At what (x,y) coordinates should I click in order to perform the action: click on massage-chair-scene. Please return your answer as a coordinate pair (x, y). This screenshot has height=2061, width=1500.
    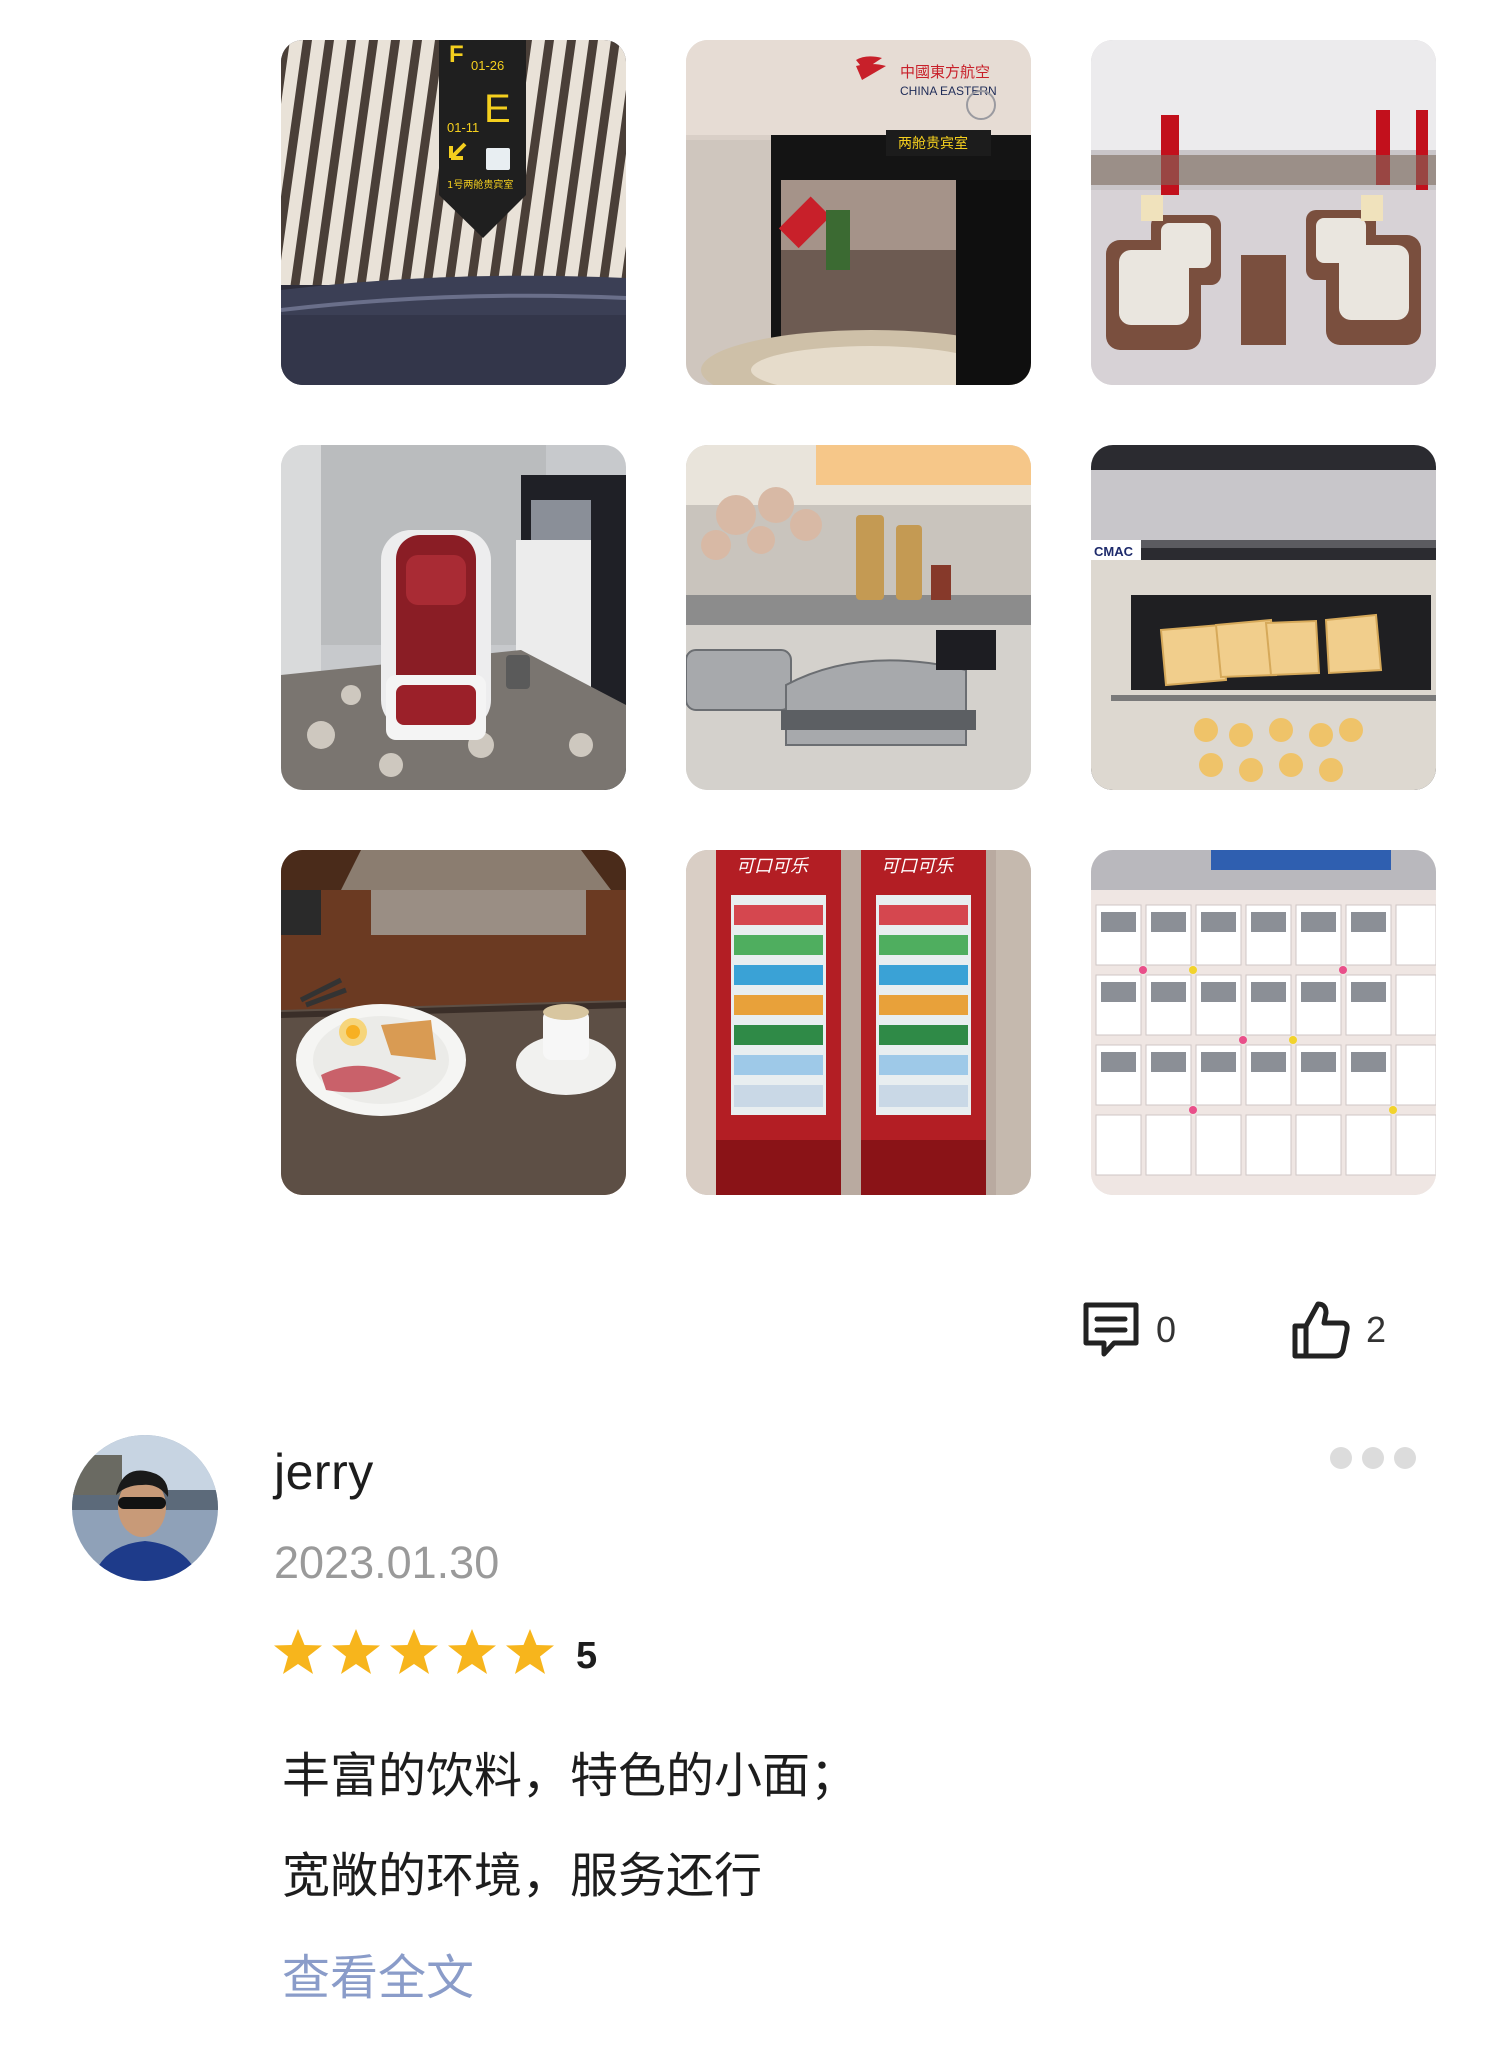
    Looking at the image, I should click on (453, 617).